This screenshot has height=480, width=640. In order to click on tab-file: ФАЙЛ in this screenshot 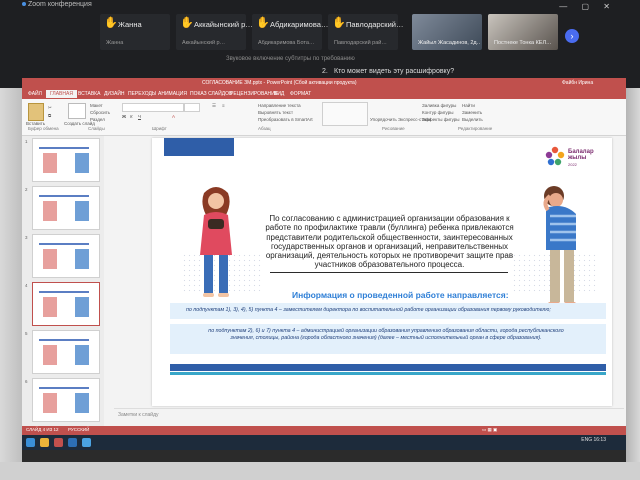, I will do `click(35, 94)`.